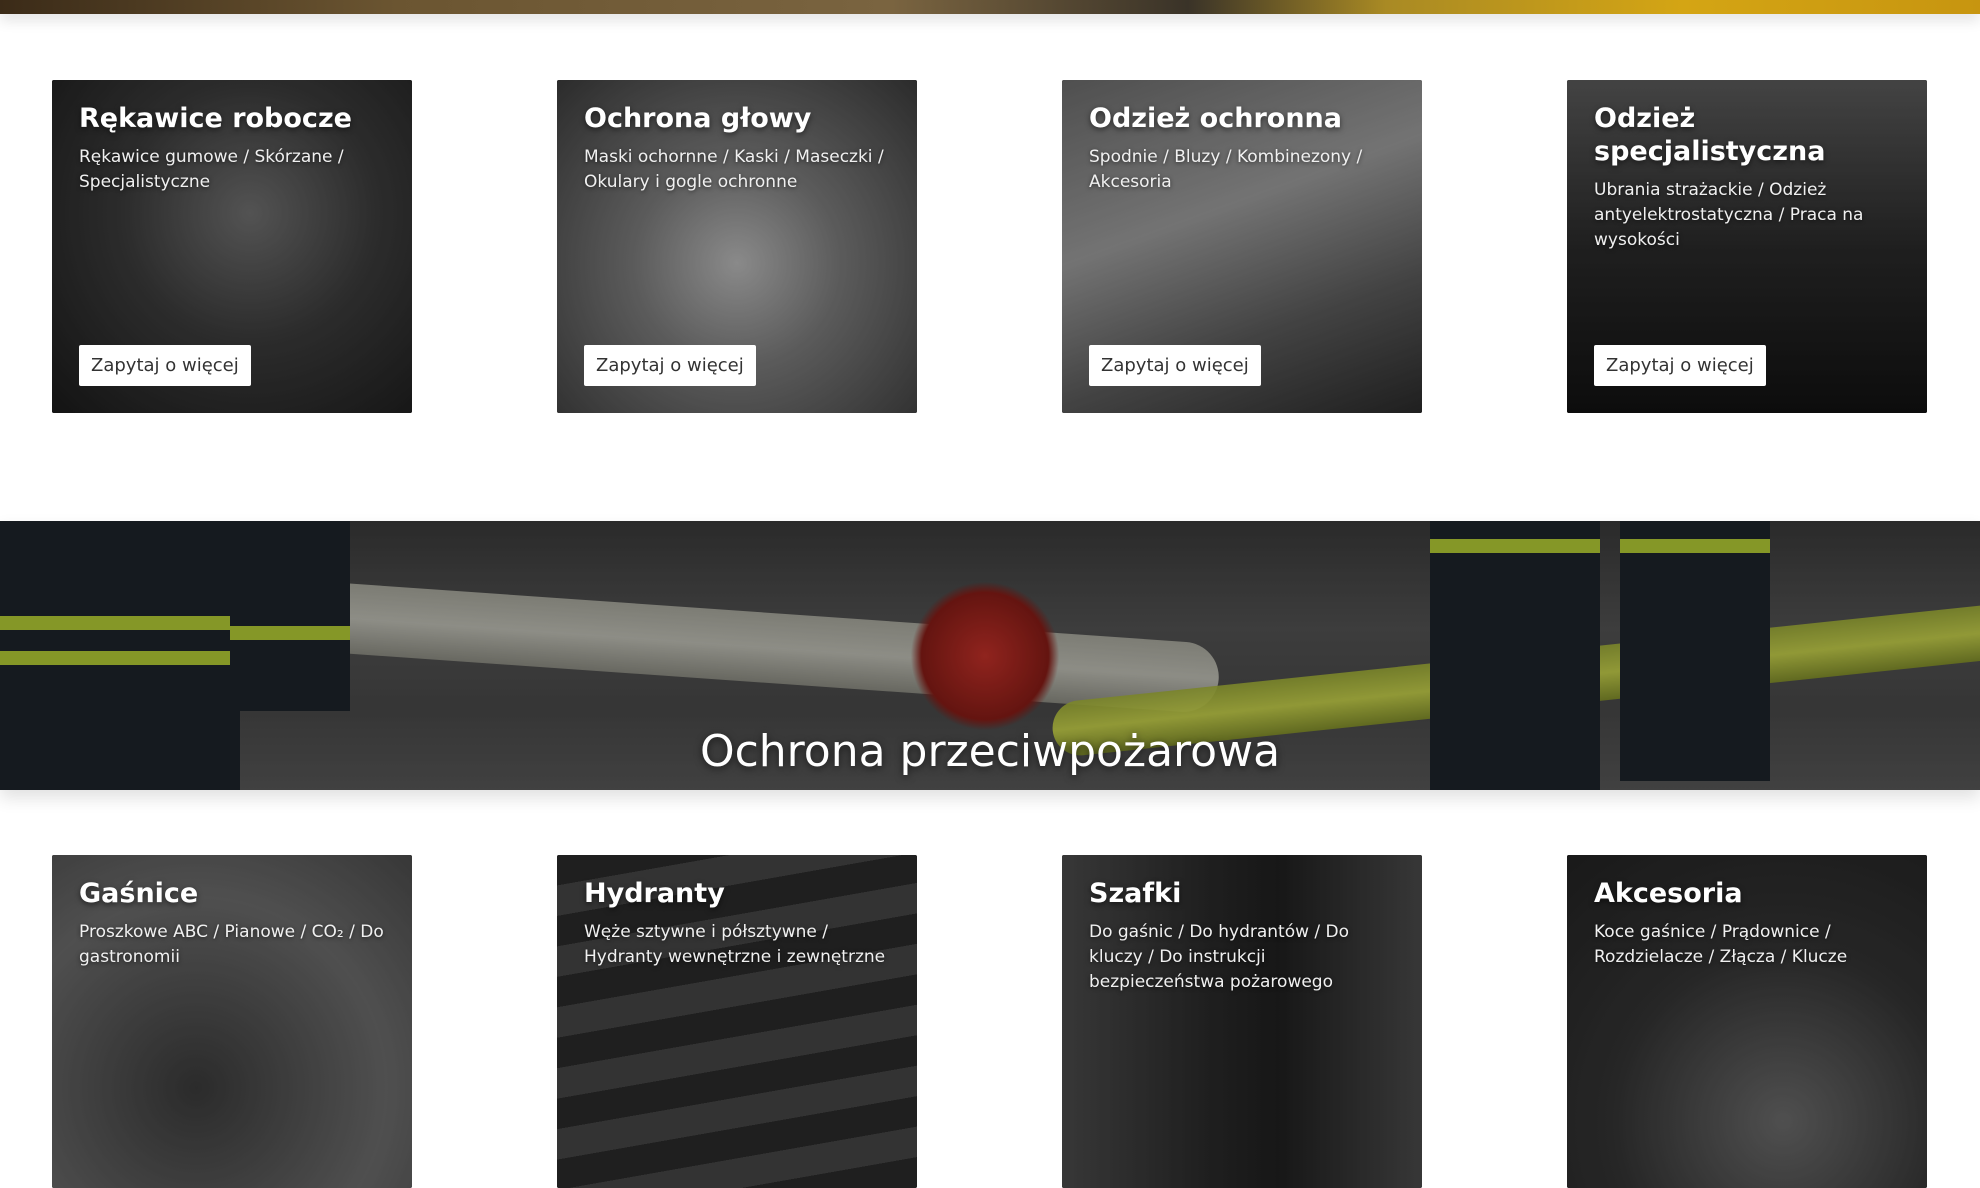 The image size is (1980, 1188). What do you see at coordinates (654, 893) in the screenshot?
I see `card-title: Hydranty` at bounding box center [654, 893].